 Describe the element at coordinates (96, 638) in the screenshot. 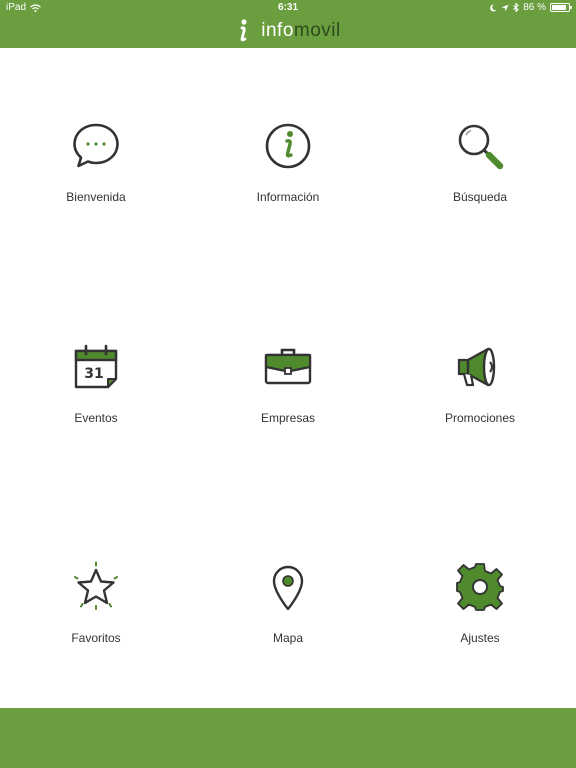

I see `menu-item-label: Favoritos` at that location.